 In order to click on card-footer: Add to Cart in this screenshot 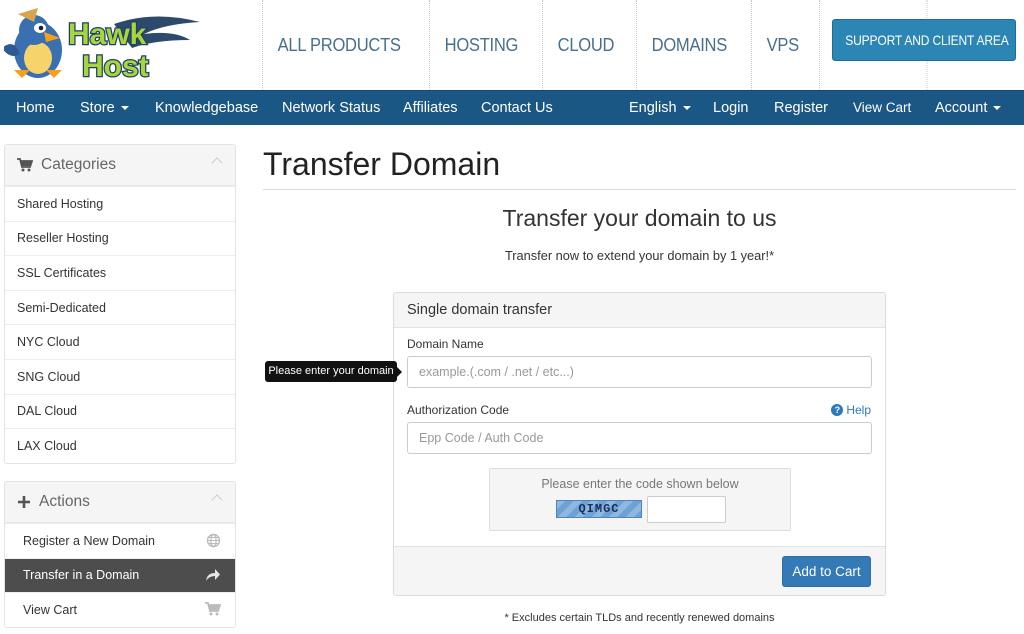, I will do `click(639, 570)`.